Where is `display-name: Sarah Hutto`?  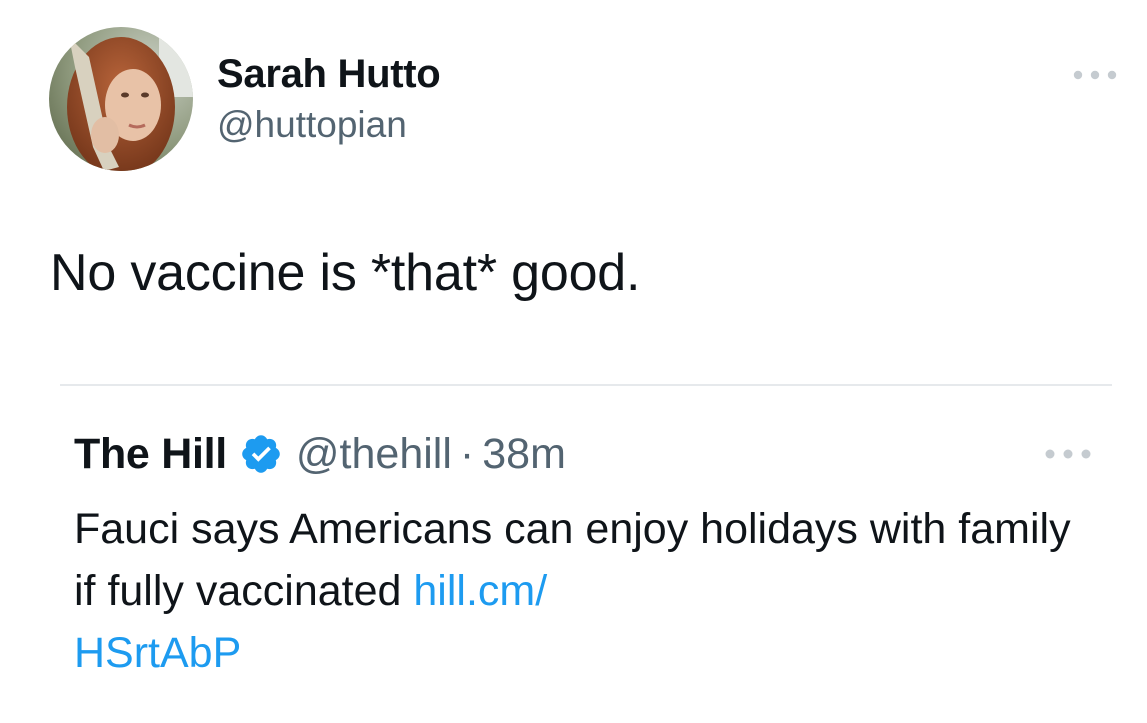 display-name: Sarah Hutto is located at coordinates (329, 74).